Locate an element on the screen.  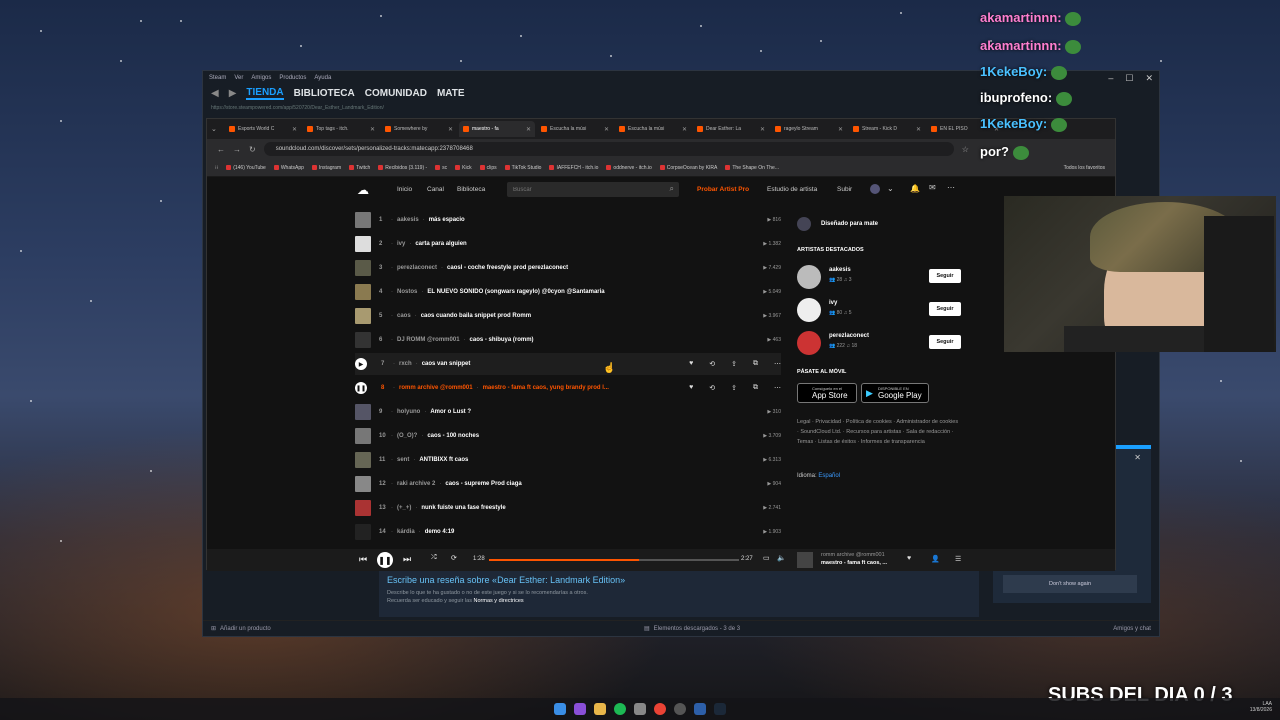
browser-tab: Stream - Kick D ✕ is located at coordinates (887, 129).